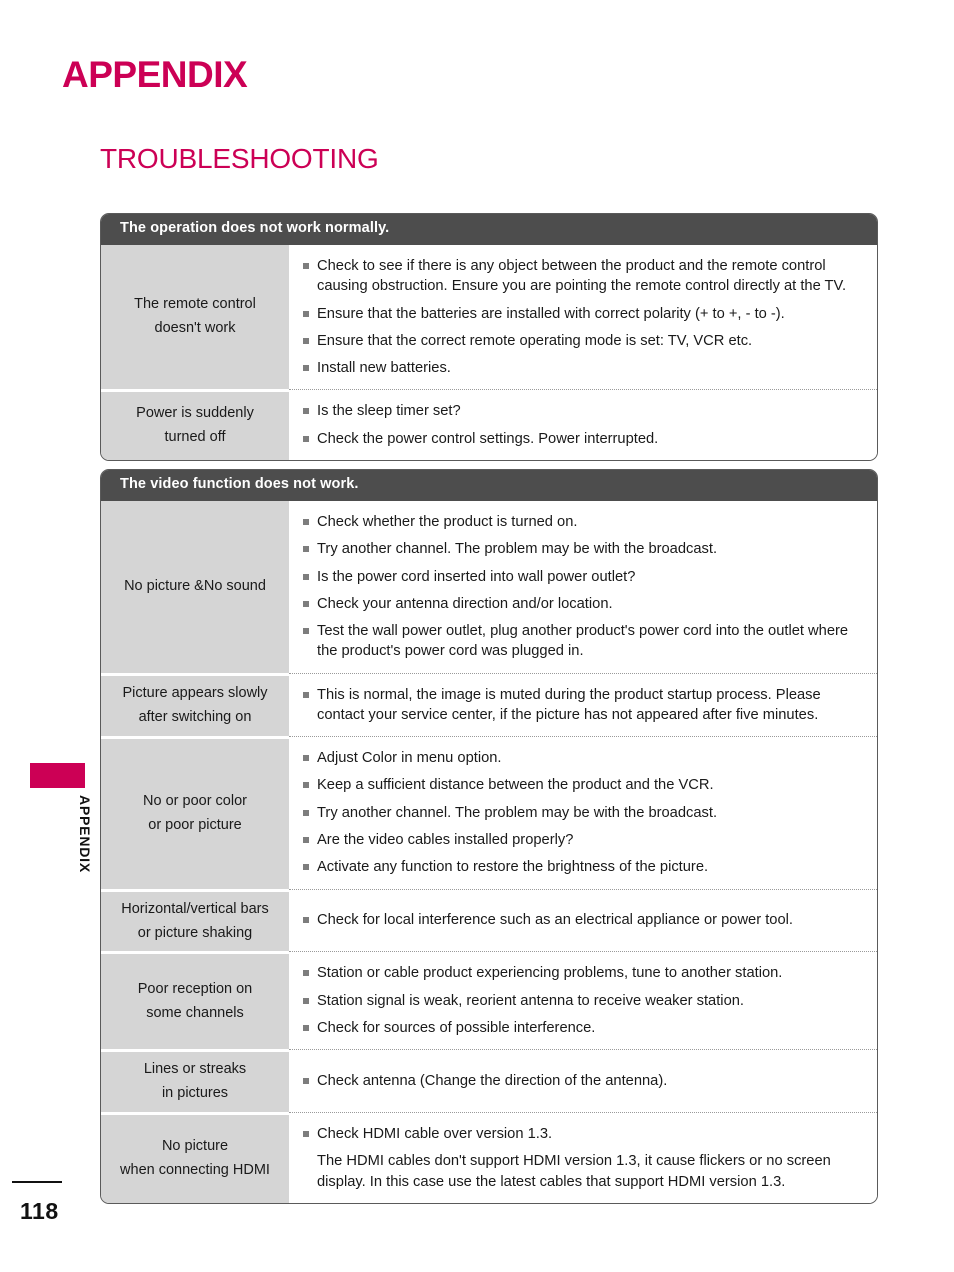 The image size is (954, 1272). Describe the element at coordinates (195, 824) in the screenshot. I see `symptom-label-line: or poor picture` at that location.